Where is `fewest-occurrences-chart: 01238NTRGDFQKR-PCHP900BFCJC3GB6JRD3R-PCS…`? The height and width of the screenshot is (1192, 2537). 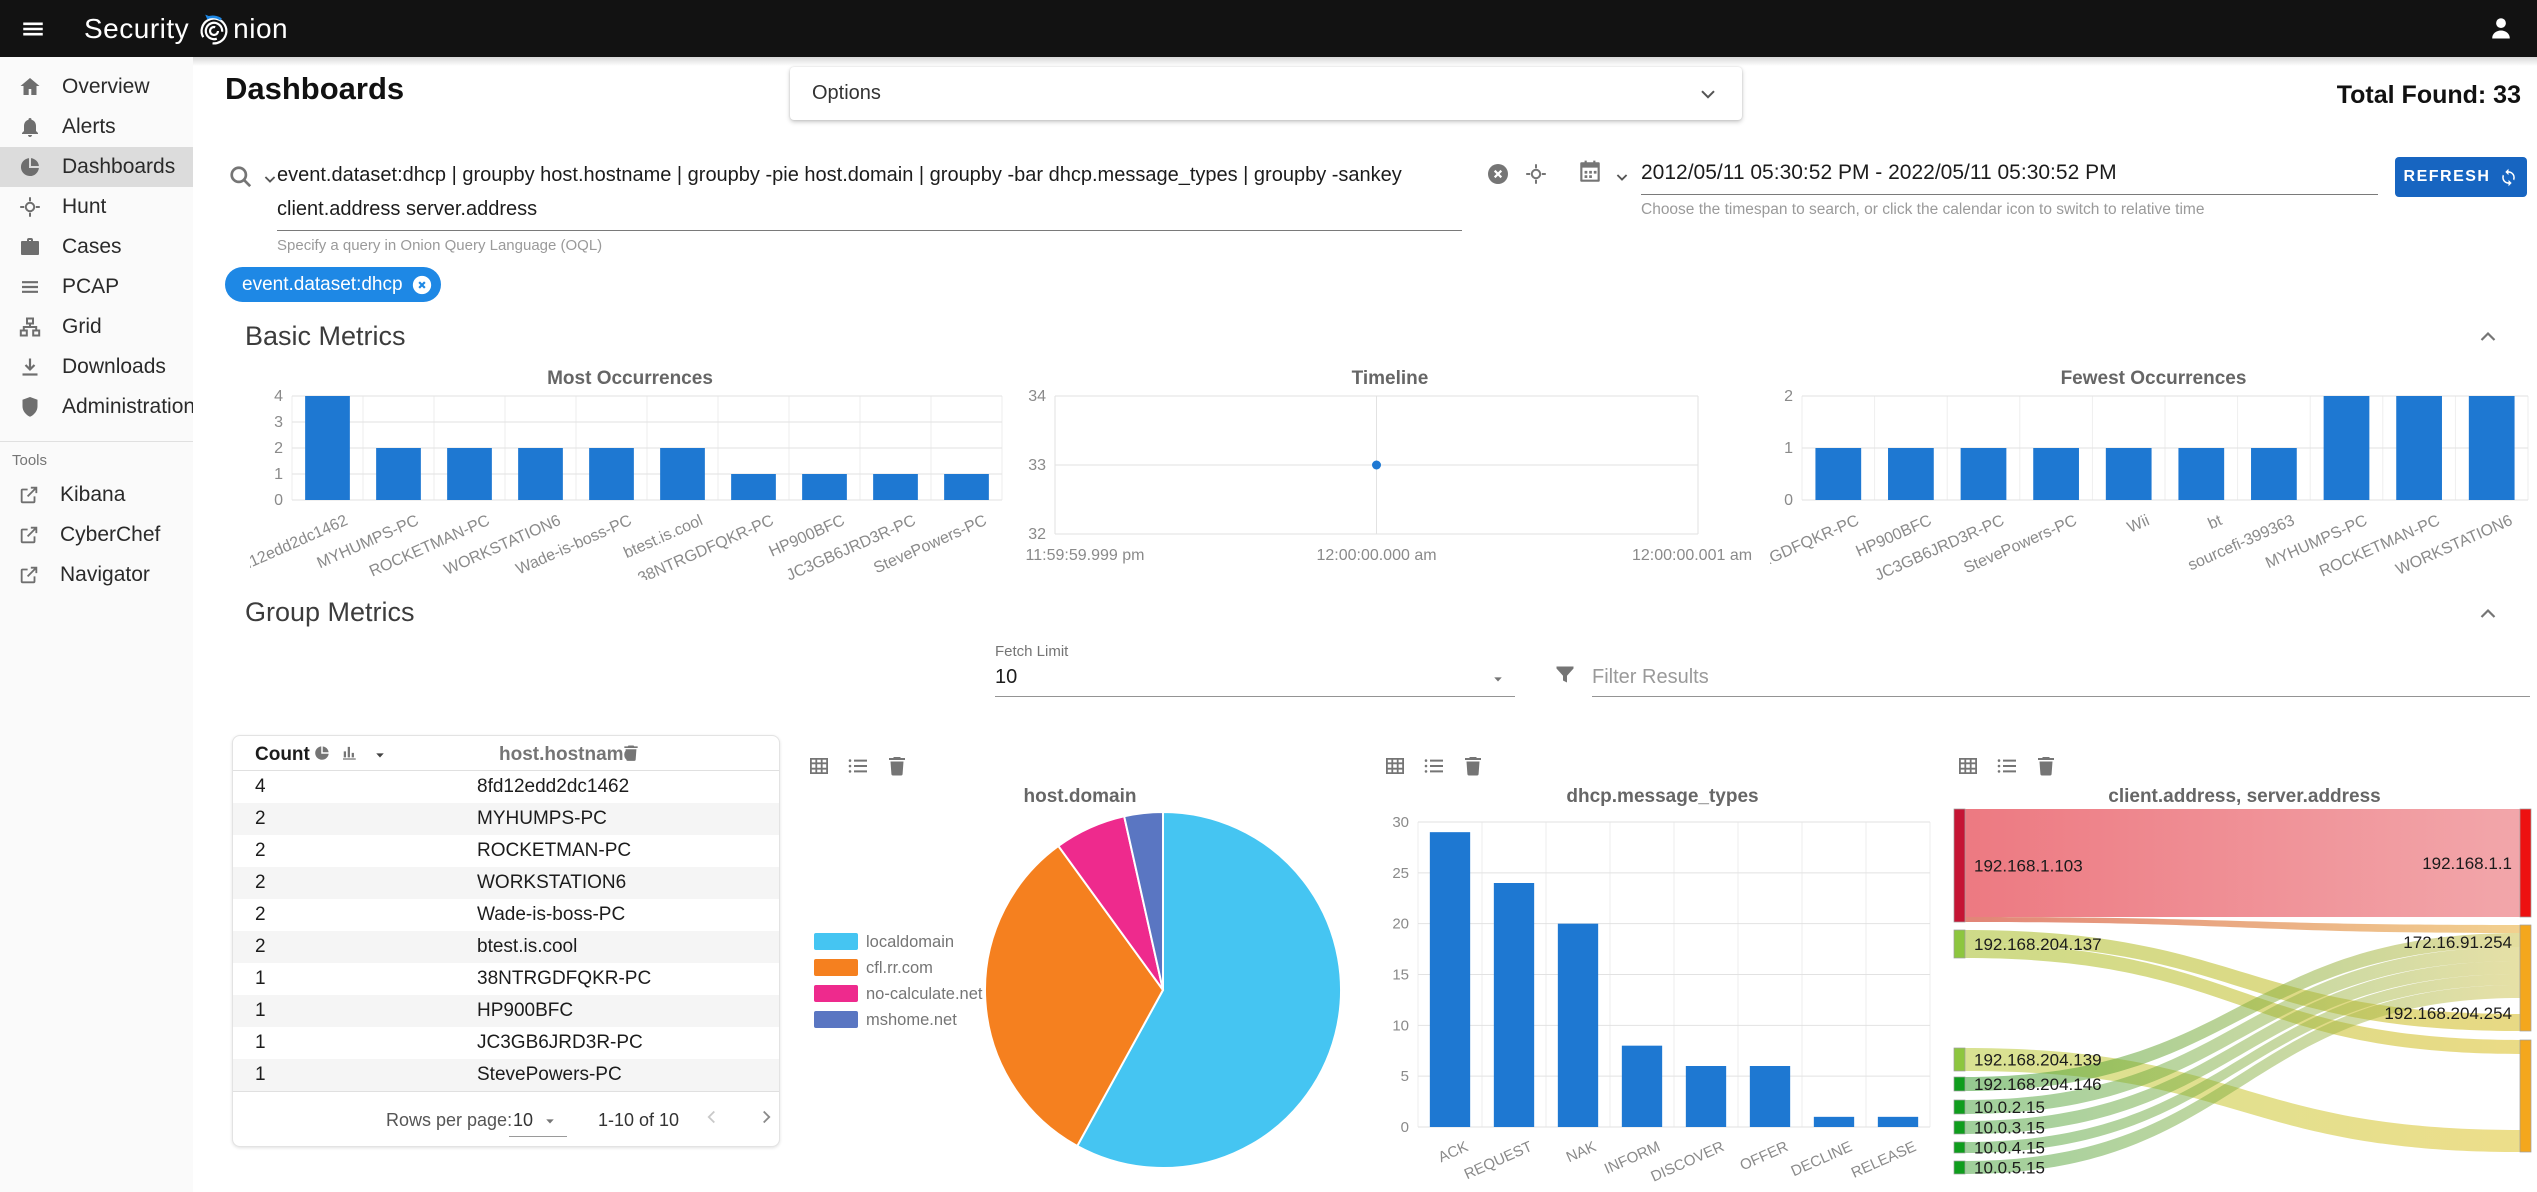 fewest-occurrences-chart: 01238NTRGDFQKR-PCHP900BFCJC3GB6JRD3R-PCS… is located at coordinates (2153, 483).